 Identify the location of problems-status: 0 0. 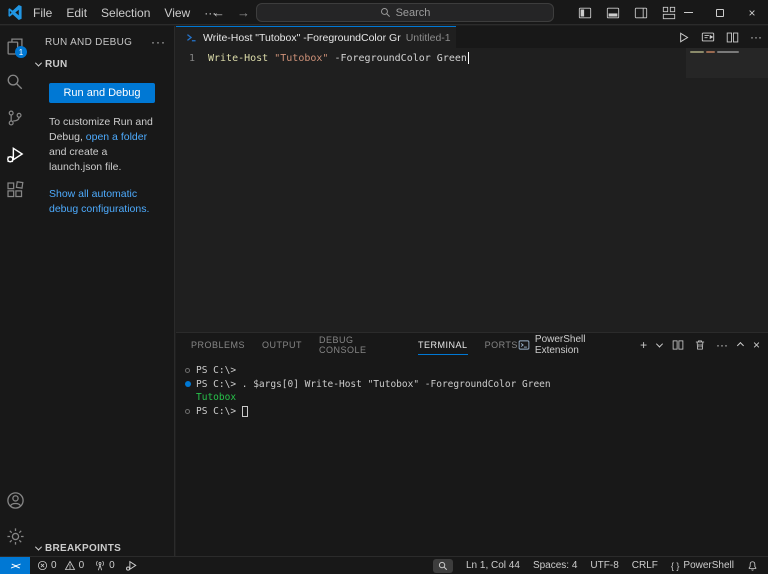
(60, 565).